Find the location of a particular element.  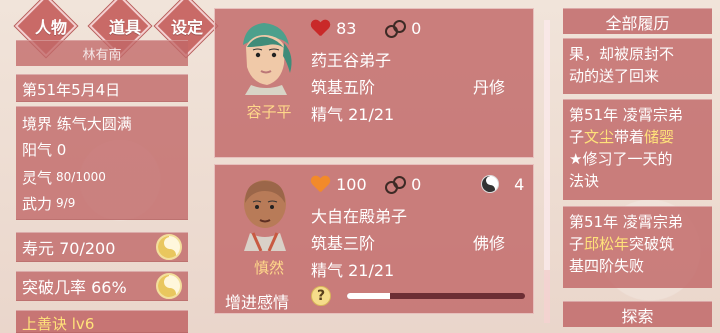

history-item-2: 第51年 凌霄宗弟 子文尘带着储婴 ★修习了一天的 法诀 is located at coordinates (637, 149).